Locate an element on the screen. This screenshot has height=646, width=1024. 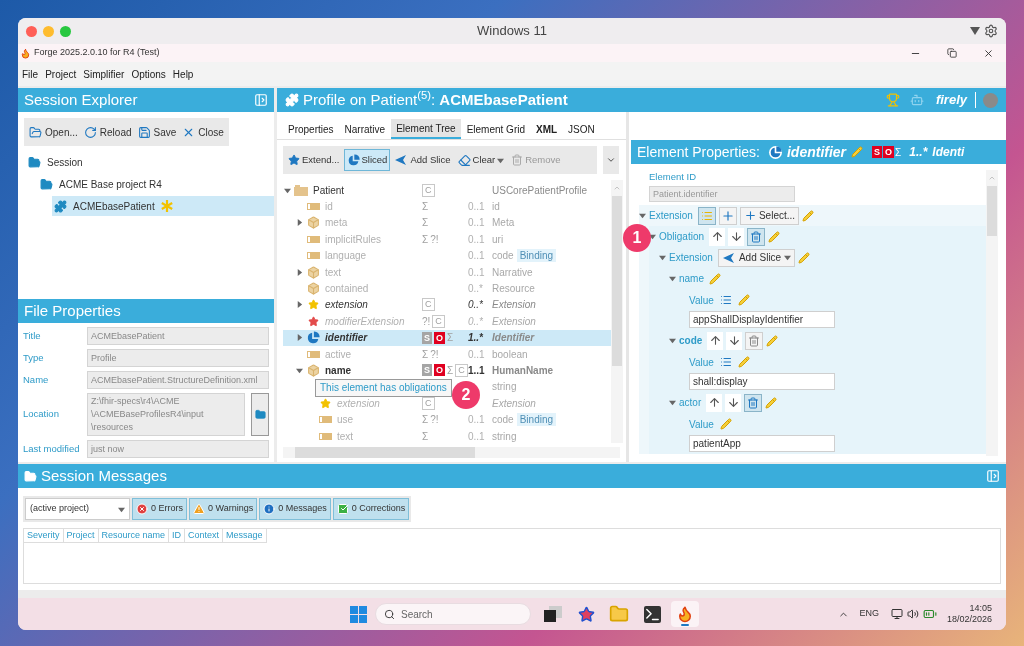
tree-row: extension C 0..* Extension is located at coordinates (447, 305).